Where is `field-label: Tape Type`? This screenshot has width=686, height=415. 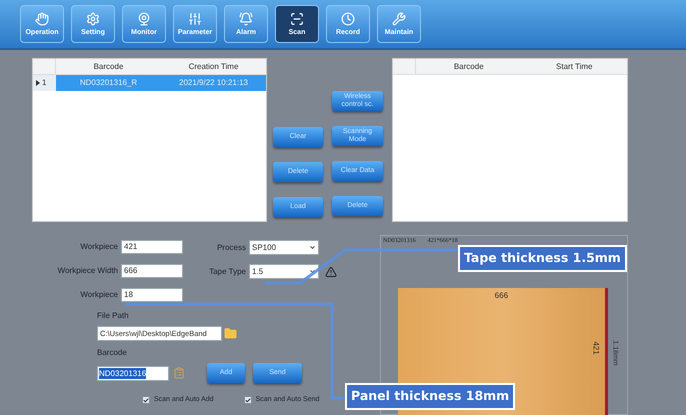
field-label: Tape Type is located at coordinates (227, 272).